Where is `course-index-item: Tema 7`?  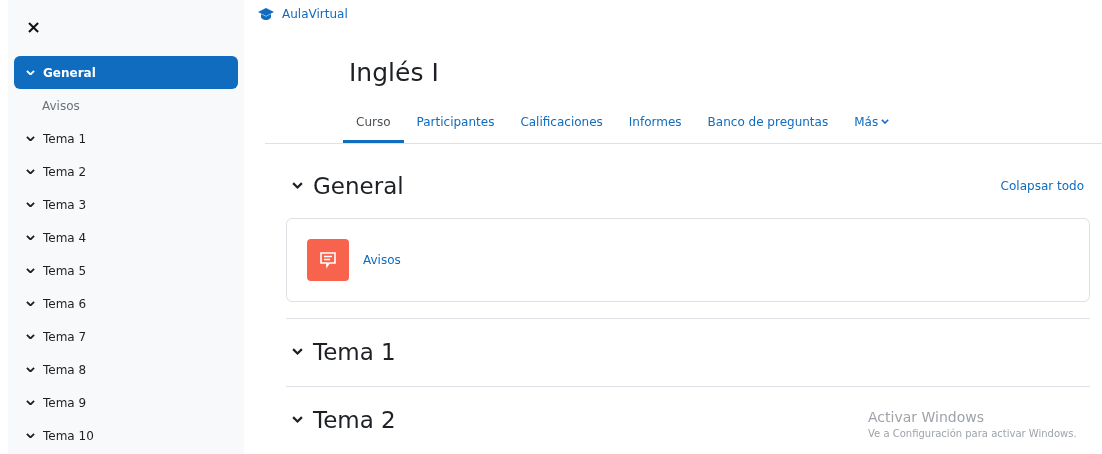 course-index-item: Tema 7 is located at coordinates (126, 336).